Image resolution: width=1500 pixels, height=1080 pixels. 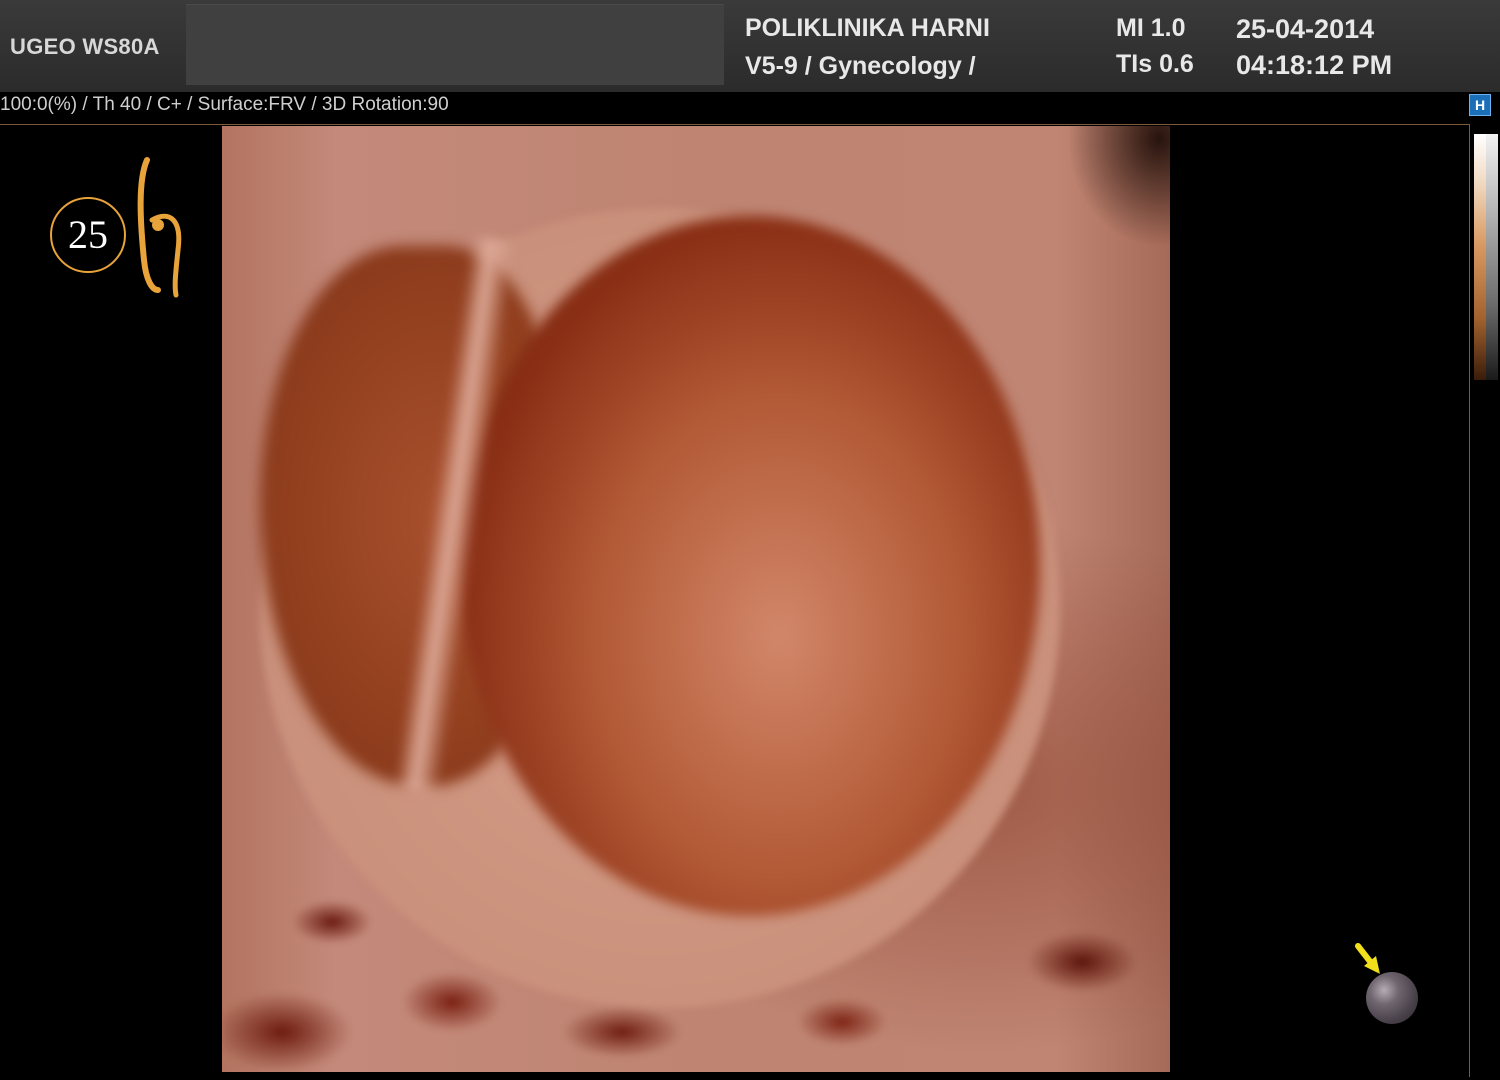 What do you see at coordinates (1314, 65) in the screenshot?
I see `exam-time: 04:18:12 PM` at bounding box center [1314, 65].